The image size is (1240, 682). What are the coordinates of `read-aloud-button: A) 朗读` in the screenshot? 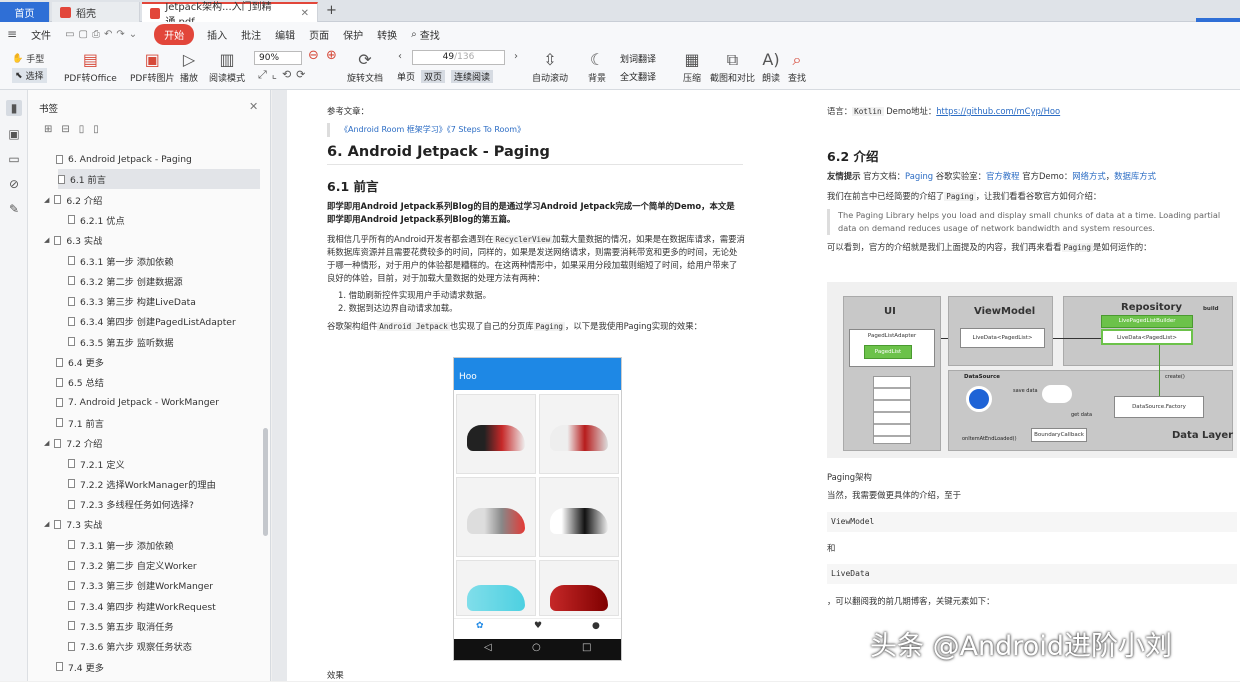 It's located at (771, 66).